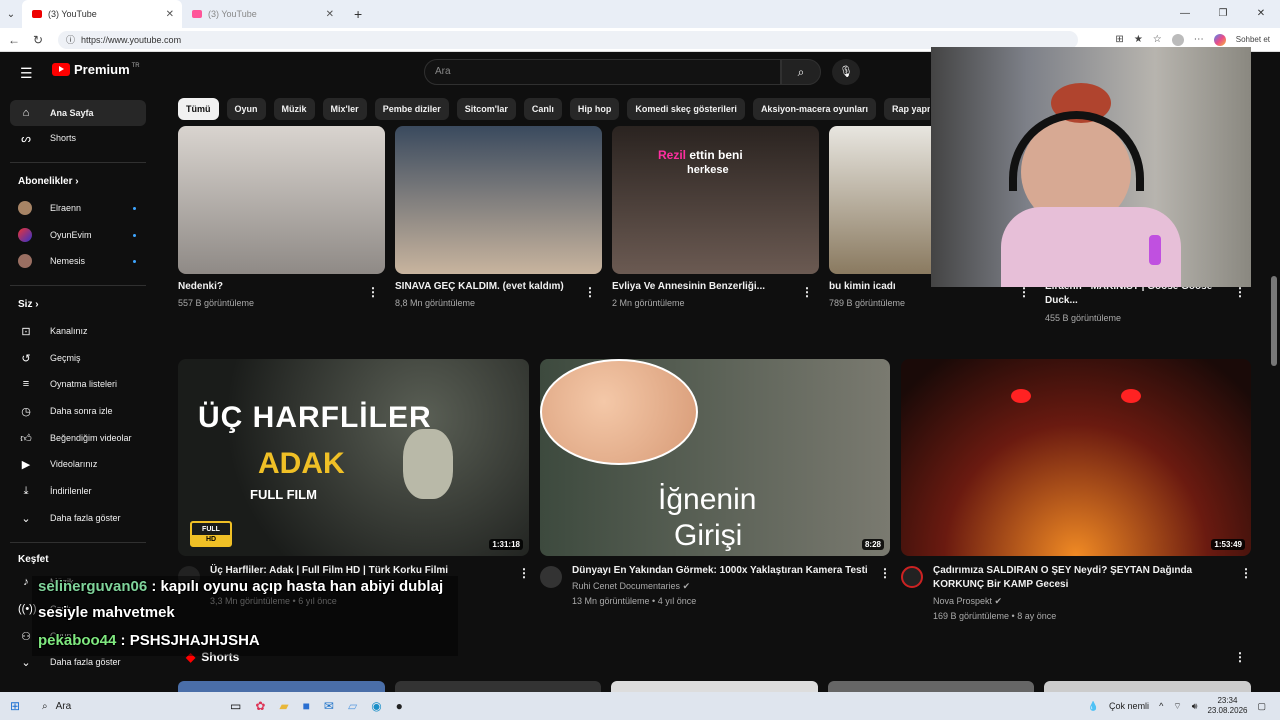  What do you see at coordinates (1161, 706) in the screenshot?
I see `tray-chevron-icon: ^` at bounding box center [1161, 706].